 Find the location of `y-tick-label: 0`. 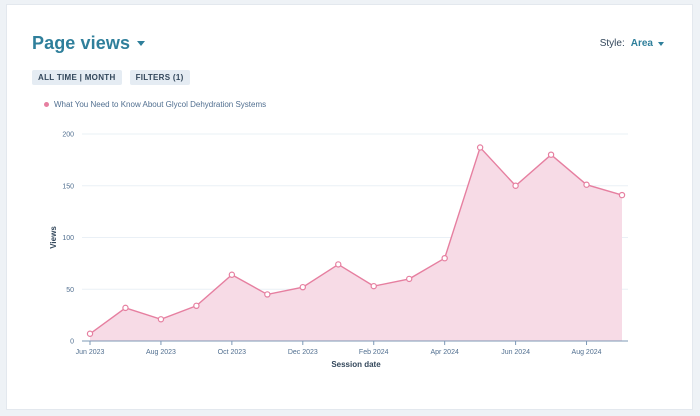

y-tick-label: 0 is located at coordinates (72, 342).